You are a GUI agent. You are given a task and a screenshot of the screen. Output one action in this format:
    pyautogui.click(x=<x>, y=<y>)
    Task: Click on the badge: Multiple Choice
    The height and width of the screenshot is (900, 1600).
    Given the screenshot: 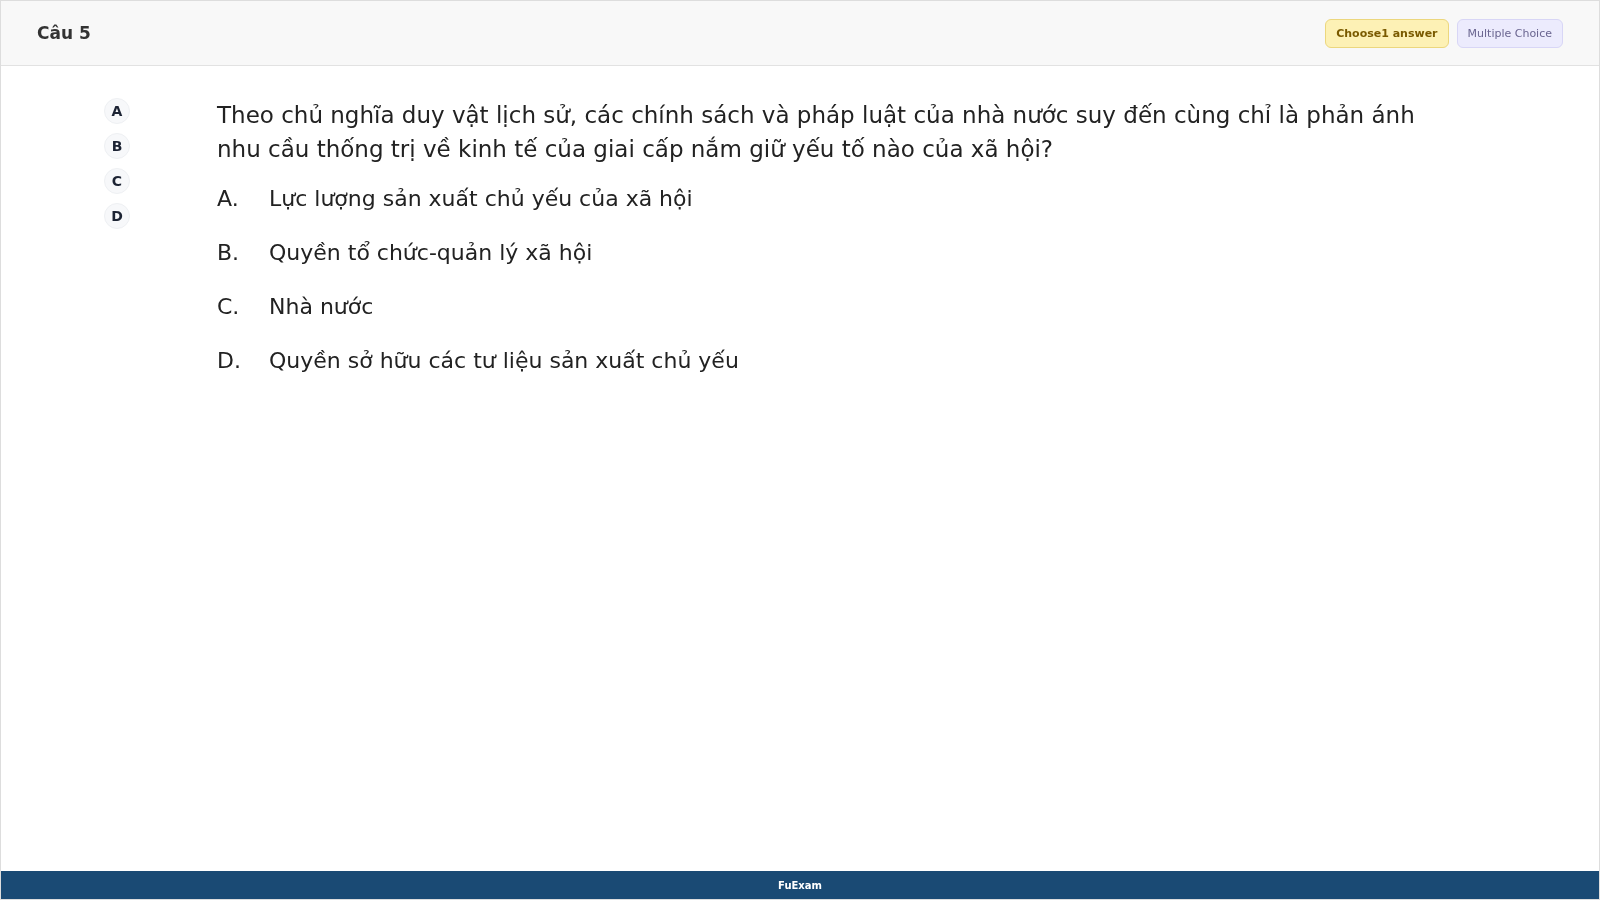 What is the action you would take?
    pyautogui.click(x=1509, y=33)
    